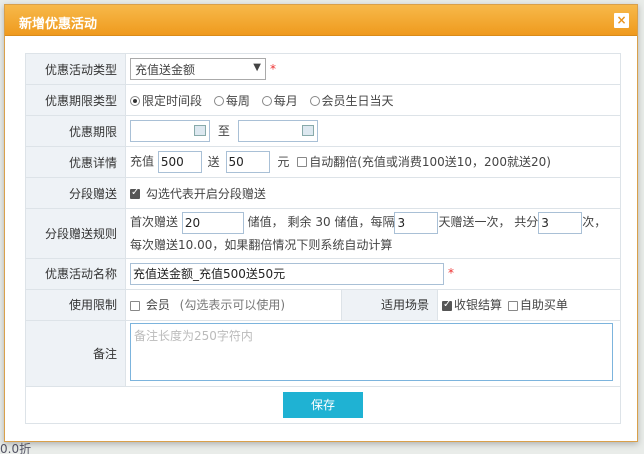 The image size is (644, 454). What do you see at coordinates (198, 194) in the screenshot?
I see `segment-checkbox: 勾选代表开启分段赠送` at bounding box center [198, 194].